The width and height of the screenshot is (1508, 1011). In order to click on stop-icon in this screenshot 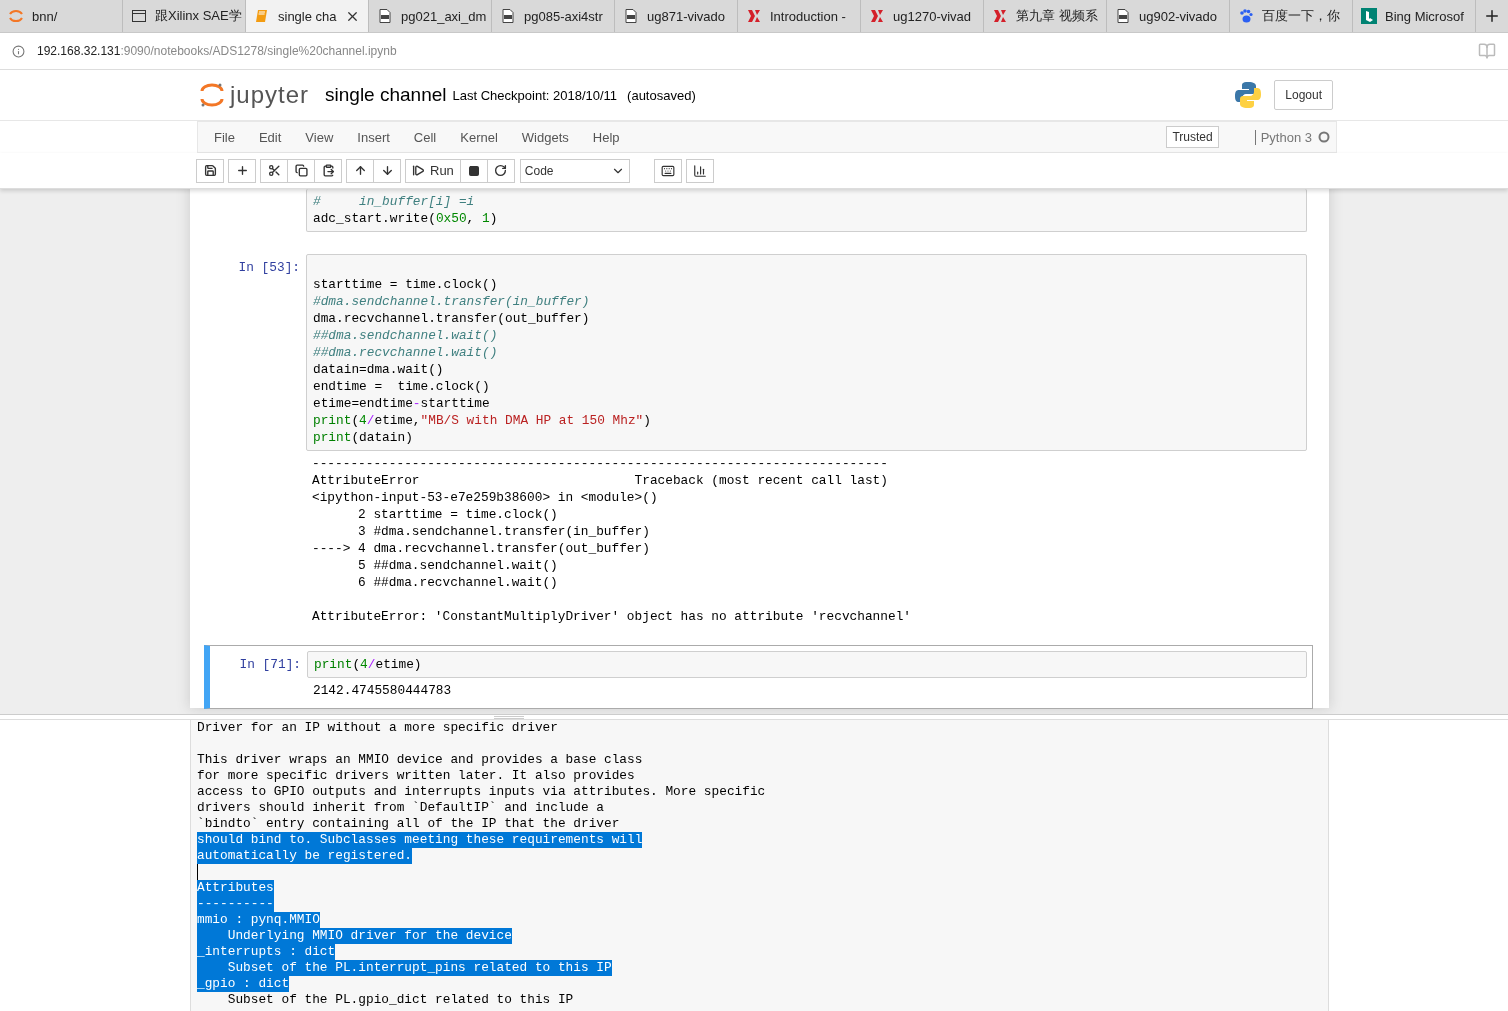, I will do `click(473, 170)`.